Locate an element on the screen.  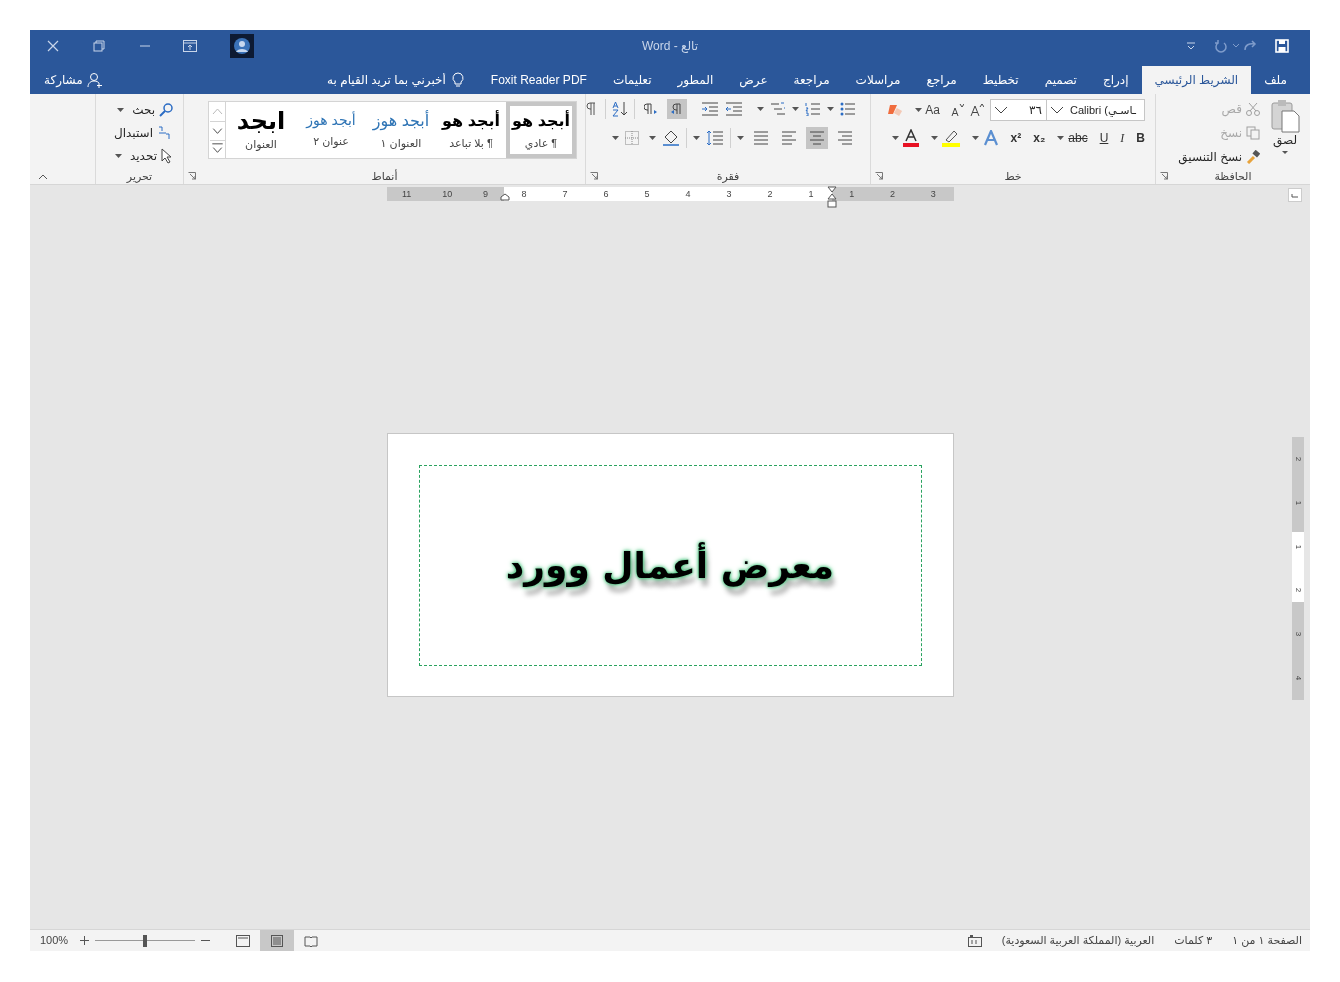
lightbulb-icon is located at coordinates (457, 80).